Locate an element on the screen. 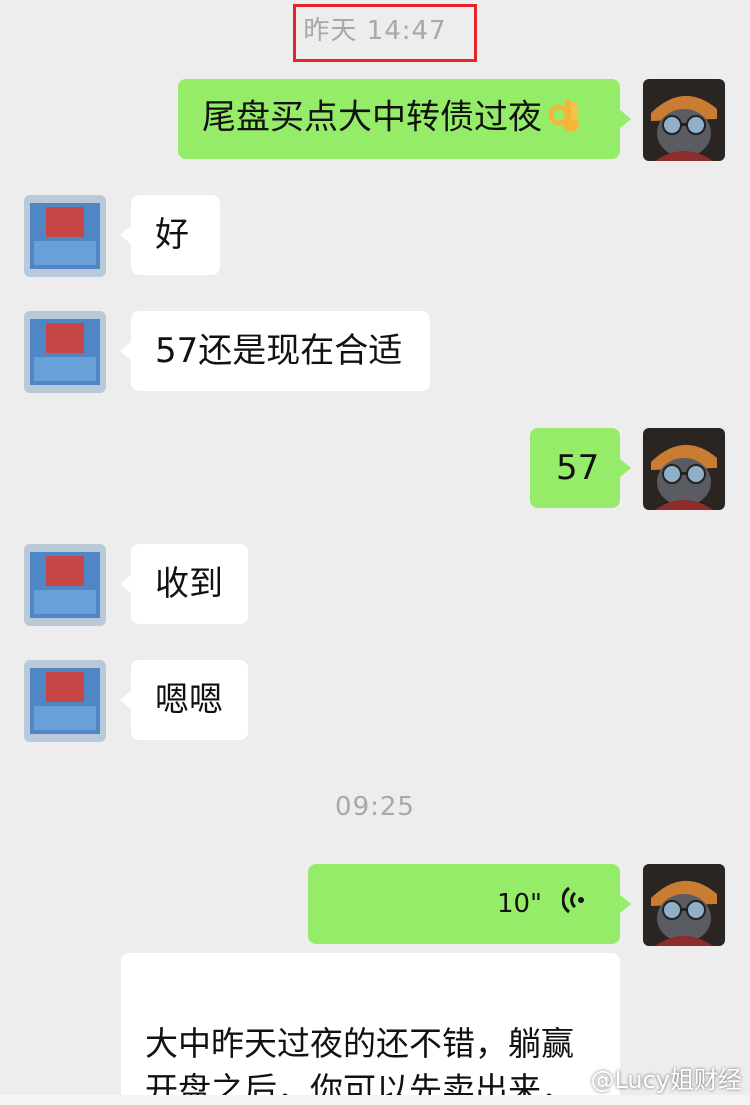  transcript-text: 大中昨天过夜的还不错，躺赢 开盘之后，你可以先卖出来， 好吧，高开五六个点。 is located at coordinates (359, 1064).